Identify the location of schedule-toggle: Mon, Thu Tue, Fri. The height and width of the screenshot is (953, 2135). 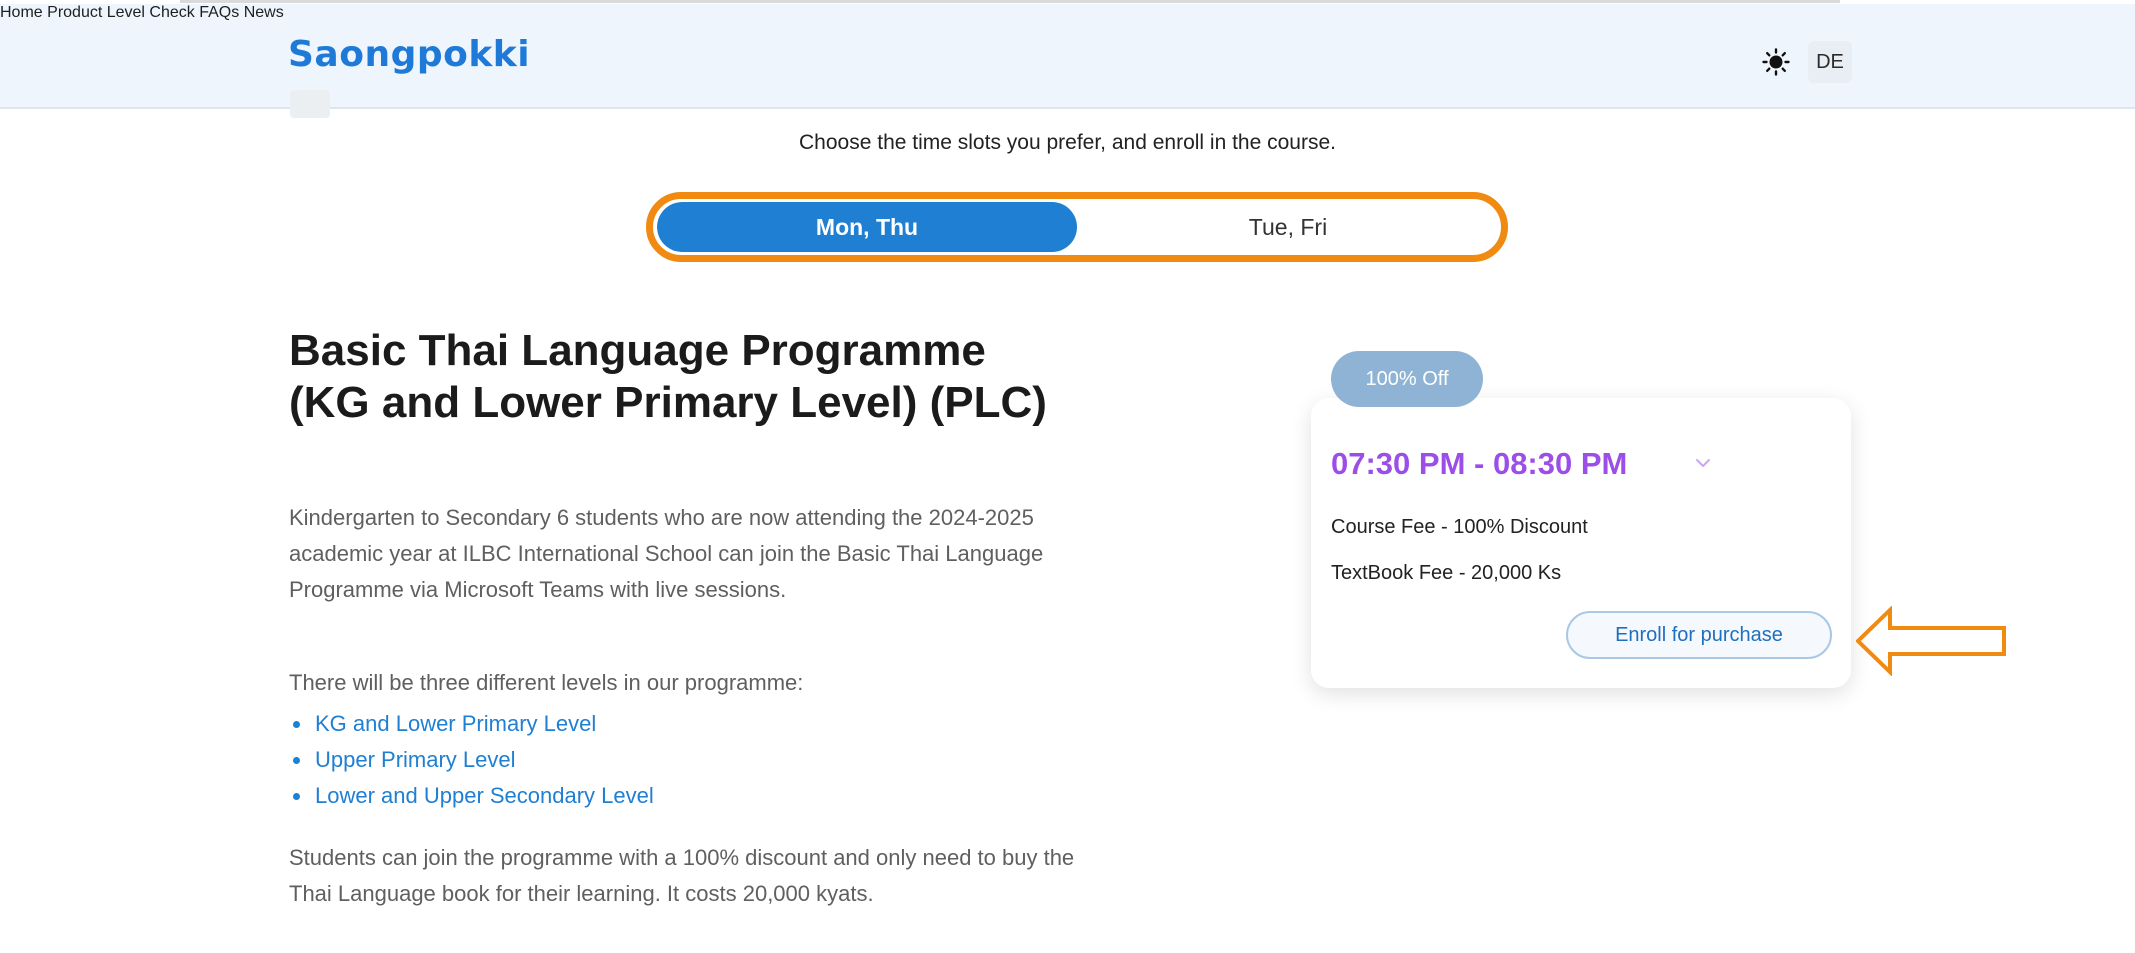
(1078, 227).